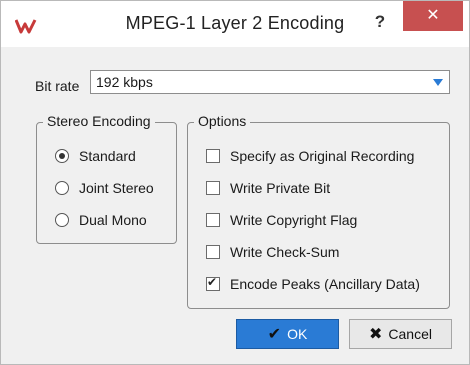 This screenshot has width=470, height=365. I want to click on title-bar: MPEG-1 Layer 2 Encoding ? ✕, so click(235, 24).